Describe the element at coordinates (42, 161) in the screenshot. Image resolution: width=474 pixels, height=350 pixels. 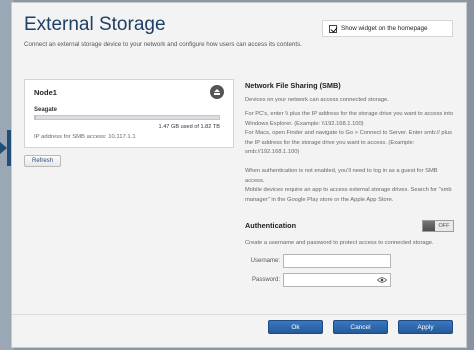
I see `refresh-button: Refresh` at that location.